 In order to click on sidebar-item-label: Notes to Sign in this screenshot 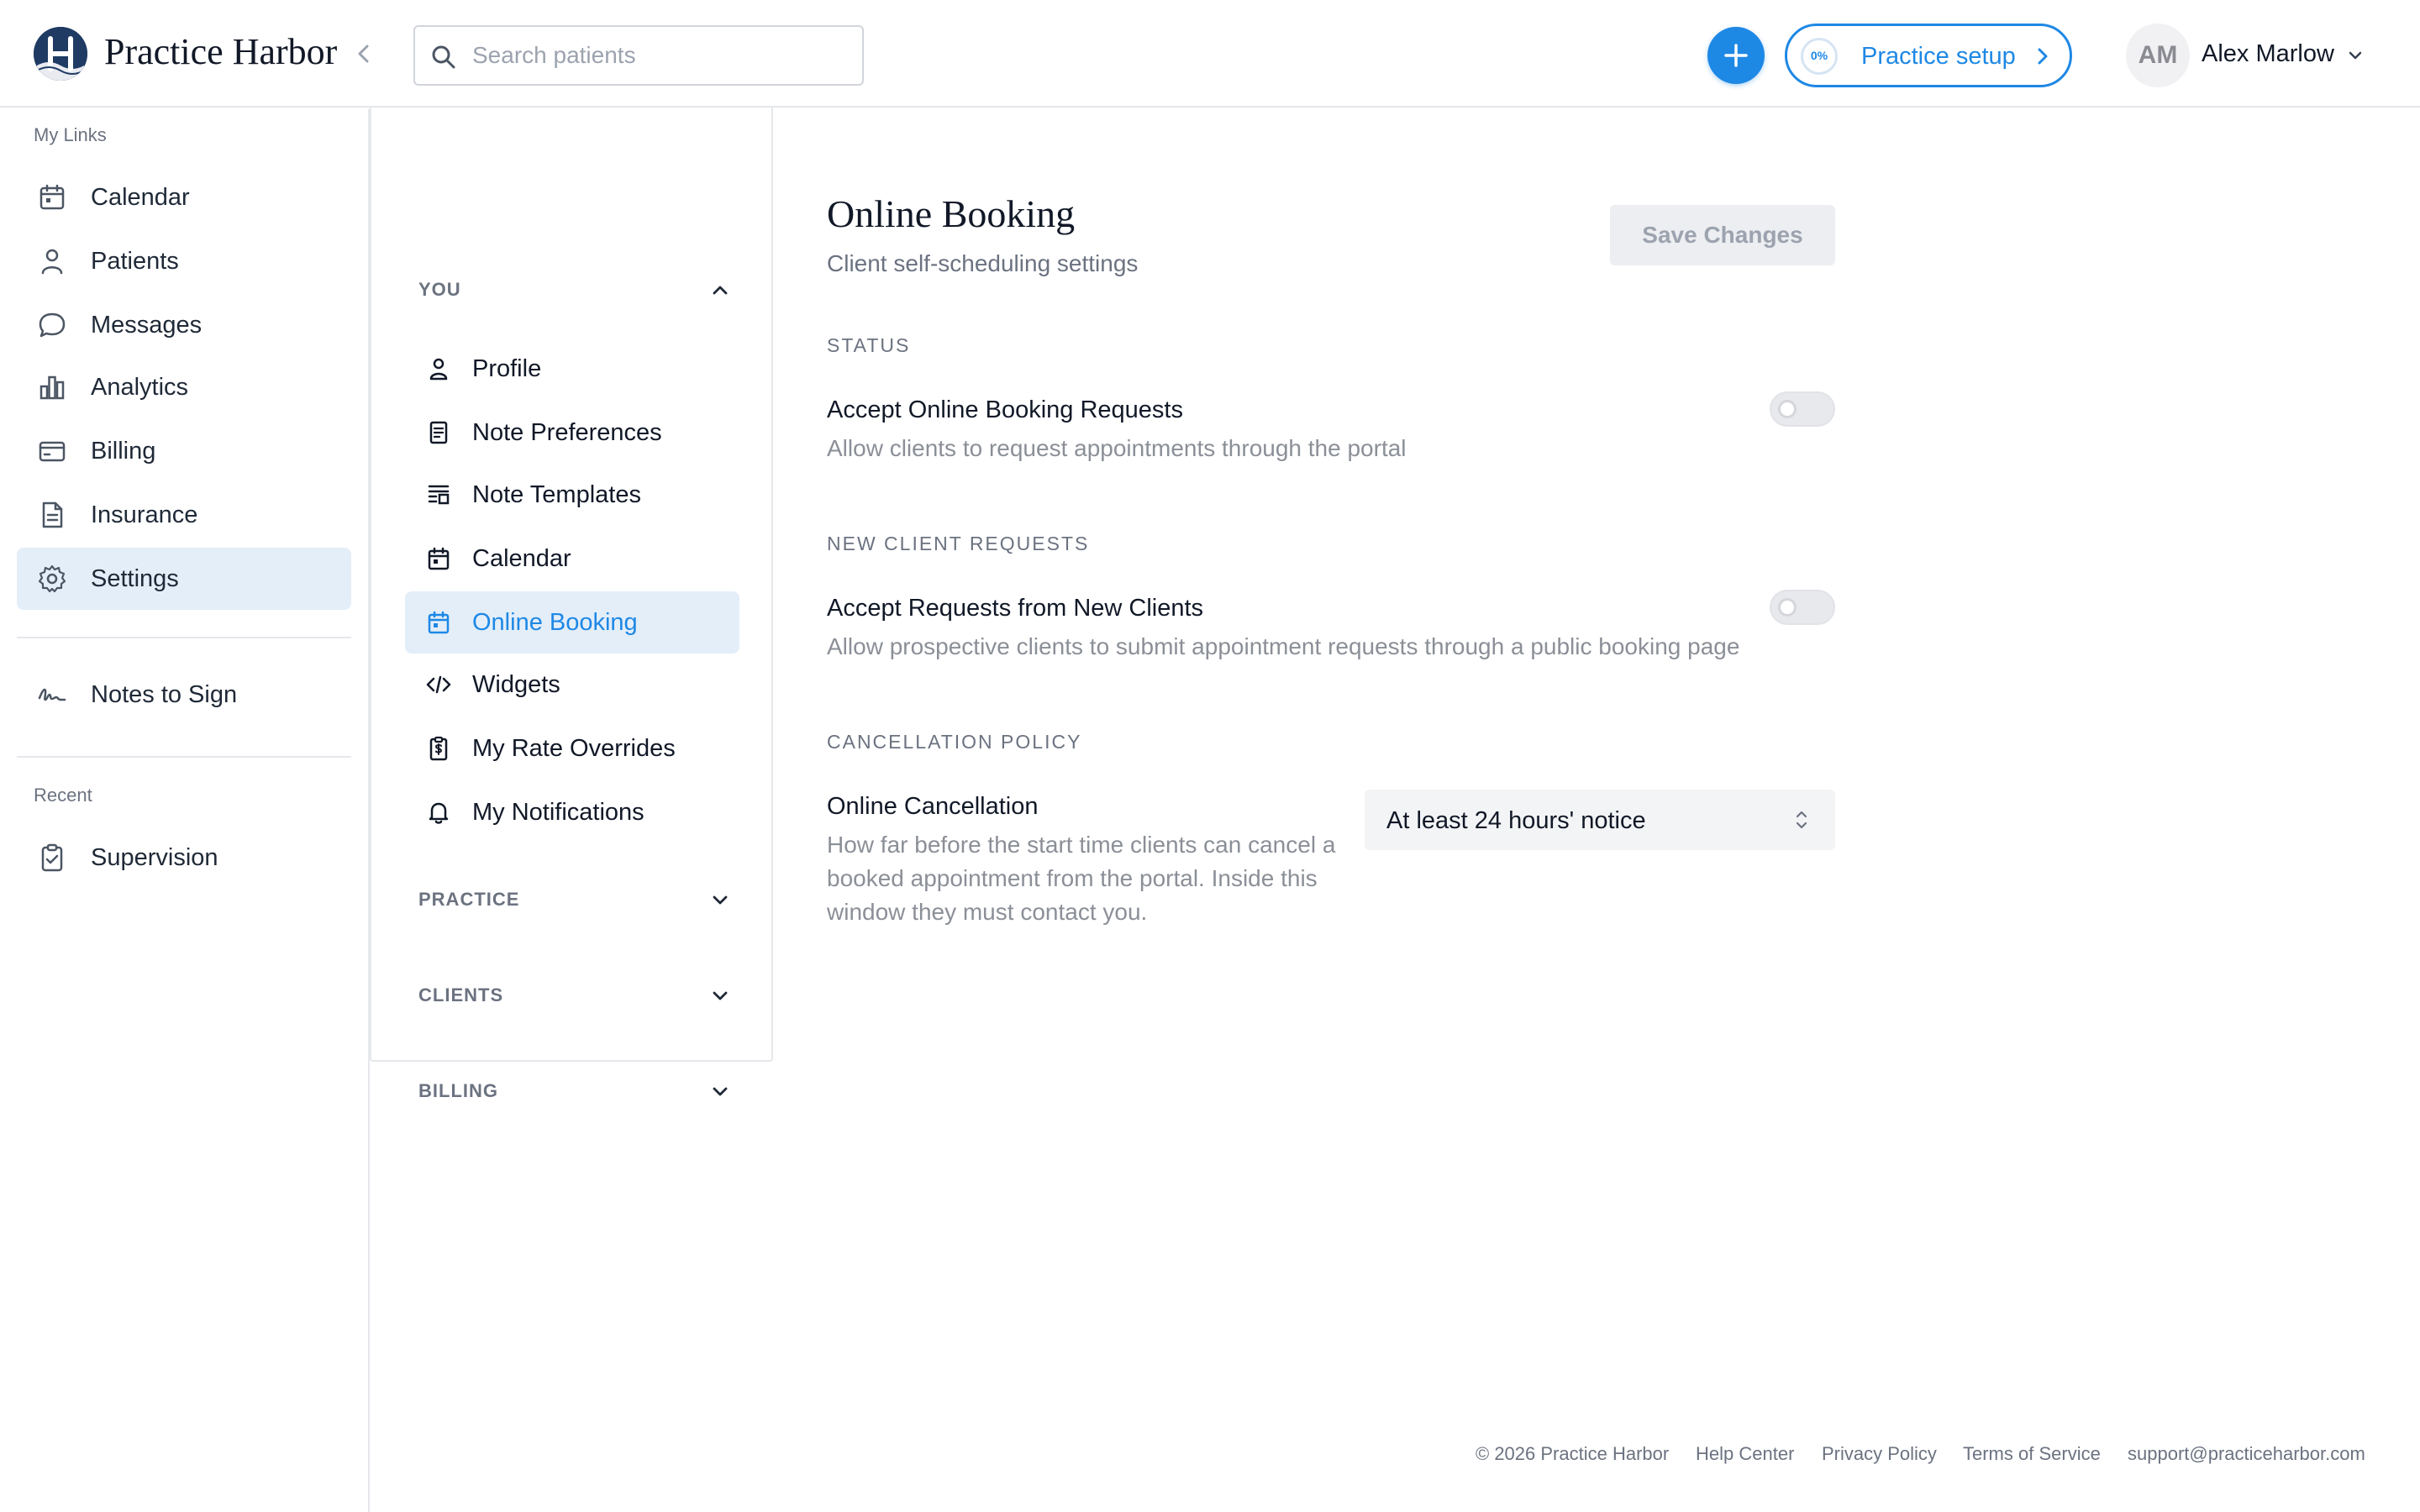, I will do `click(165, 694)`.